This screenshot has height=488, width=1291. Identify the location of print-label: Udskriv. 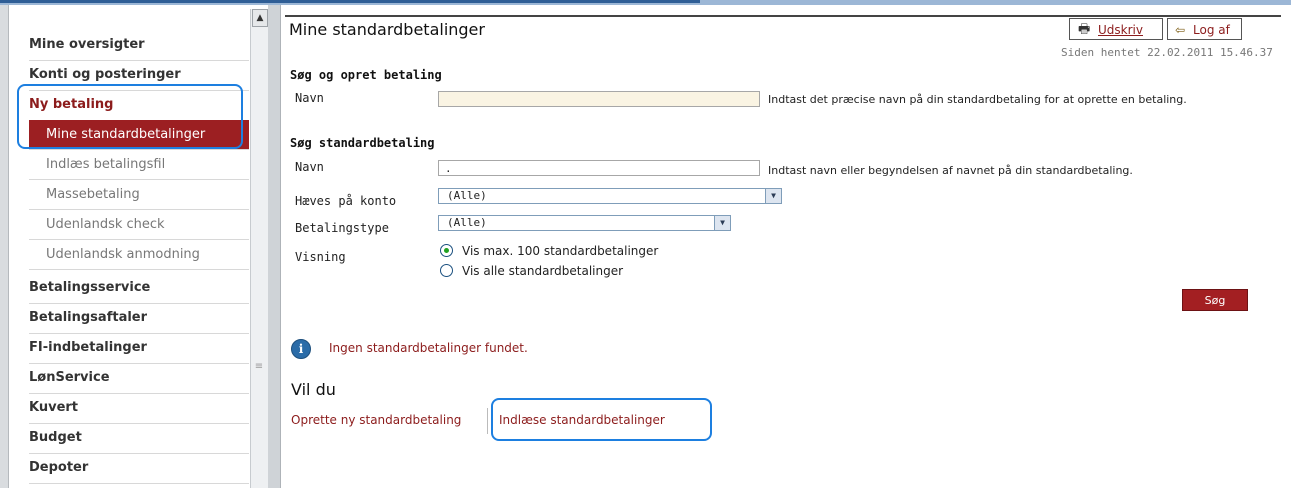
(1120, 30).